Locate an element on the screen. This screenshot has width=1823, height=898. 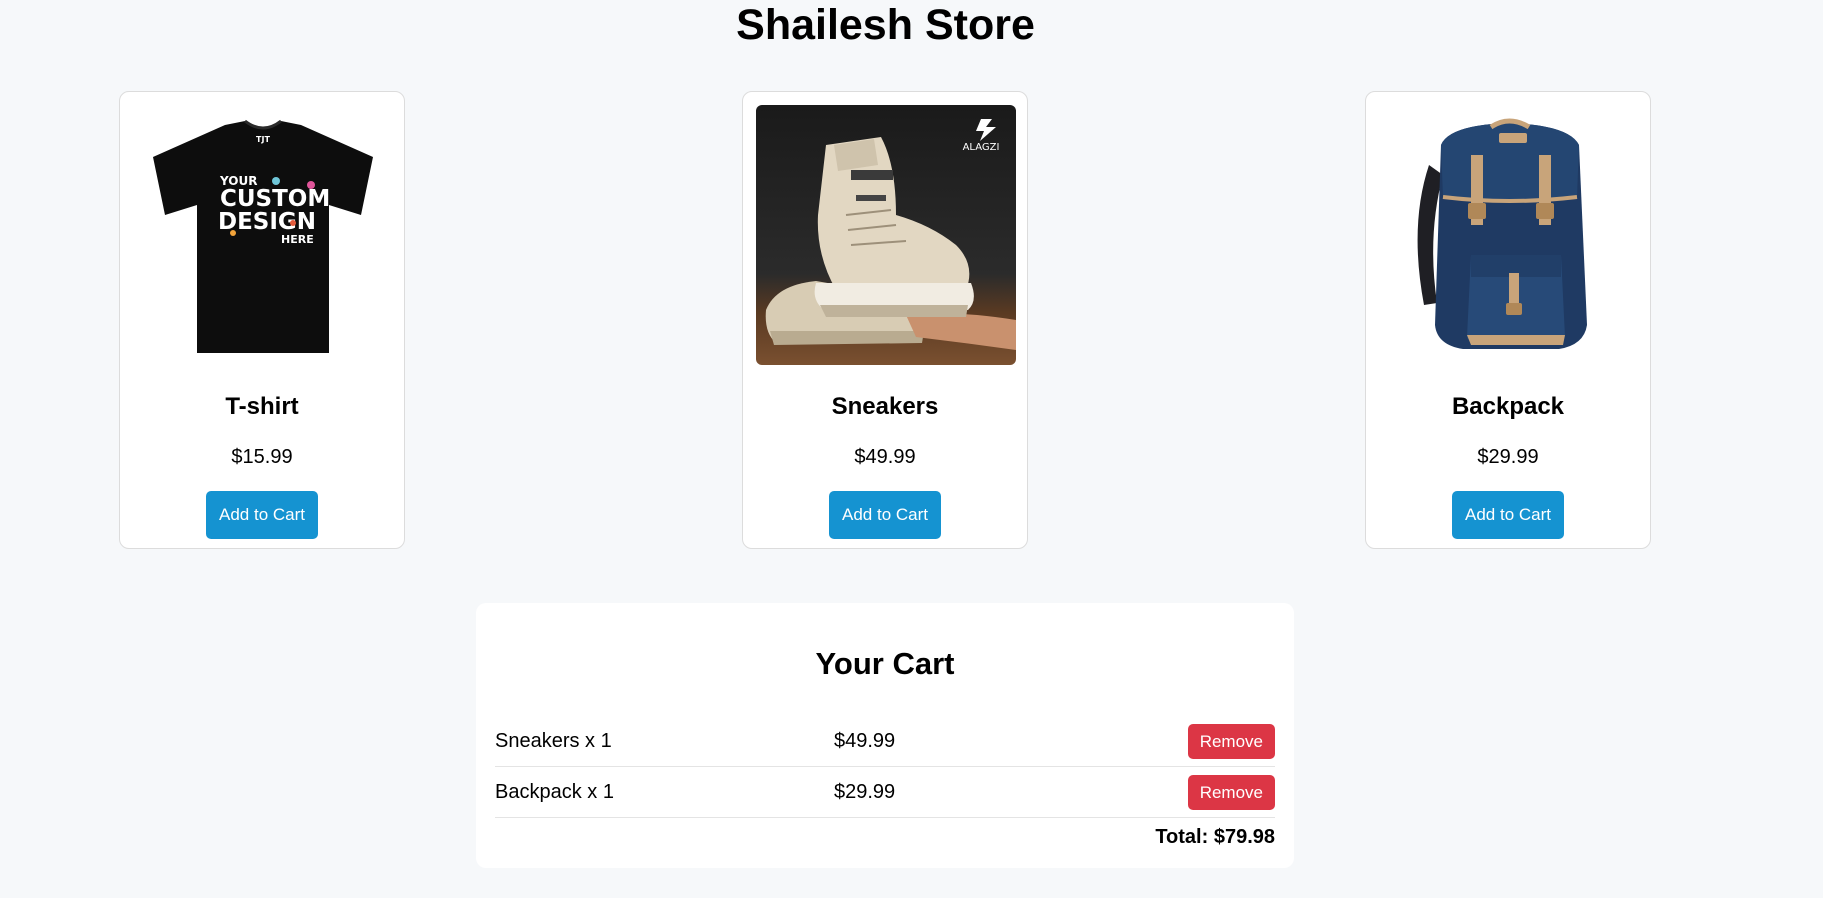
cart-item-row: Sneakers x 1 $49.99 Remove is located at coordinates (885, 741).